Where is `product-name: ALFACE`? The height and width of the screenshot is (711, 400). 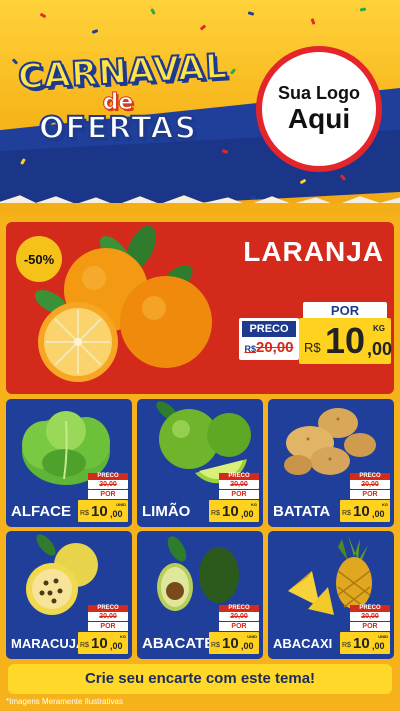 product-name: ALFACE is located at coordinates (41, 511).